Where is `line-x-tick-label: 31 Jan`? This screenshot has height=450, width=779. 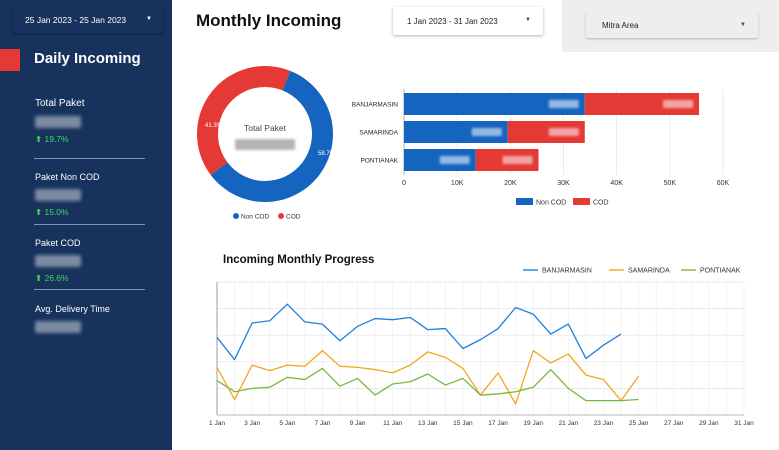 line-x-tick-label: 31 Jan is located at coordinates (744, 423).